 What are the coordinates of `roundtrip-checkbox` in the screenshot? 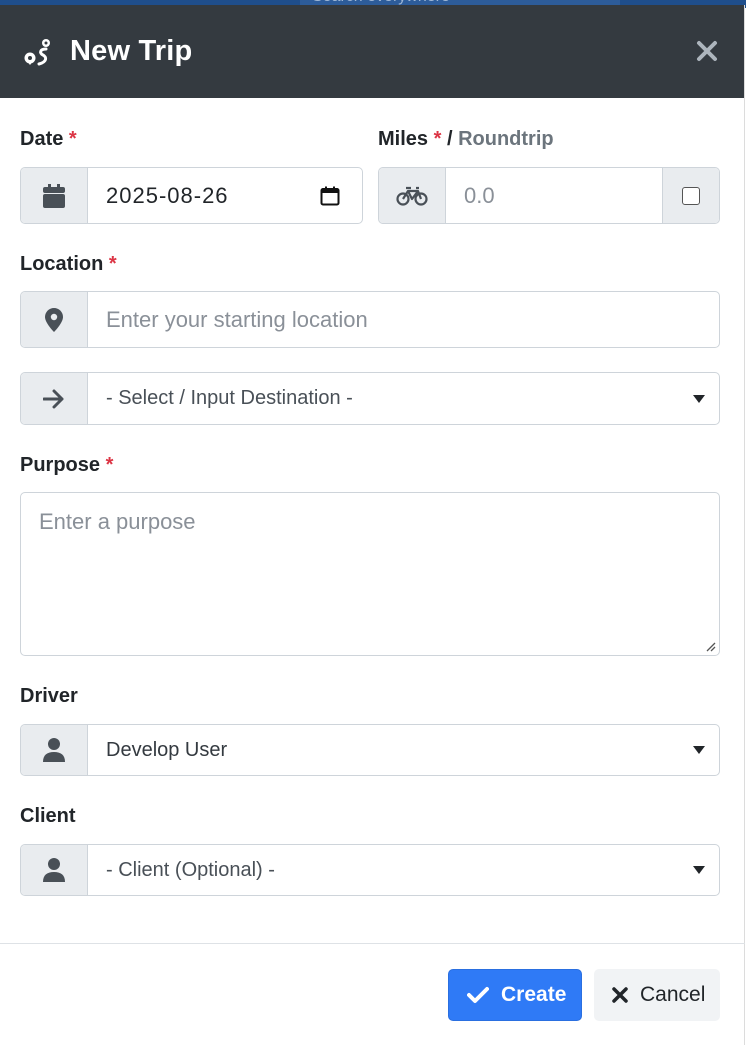 It's located at (691, 195).